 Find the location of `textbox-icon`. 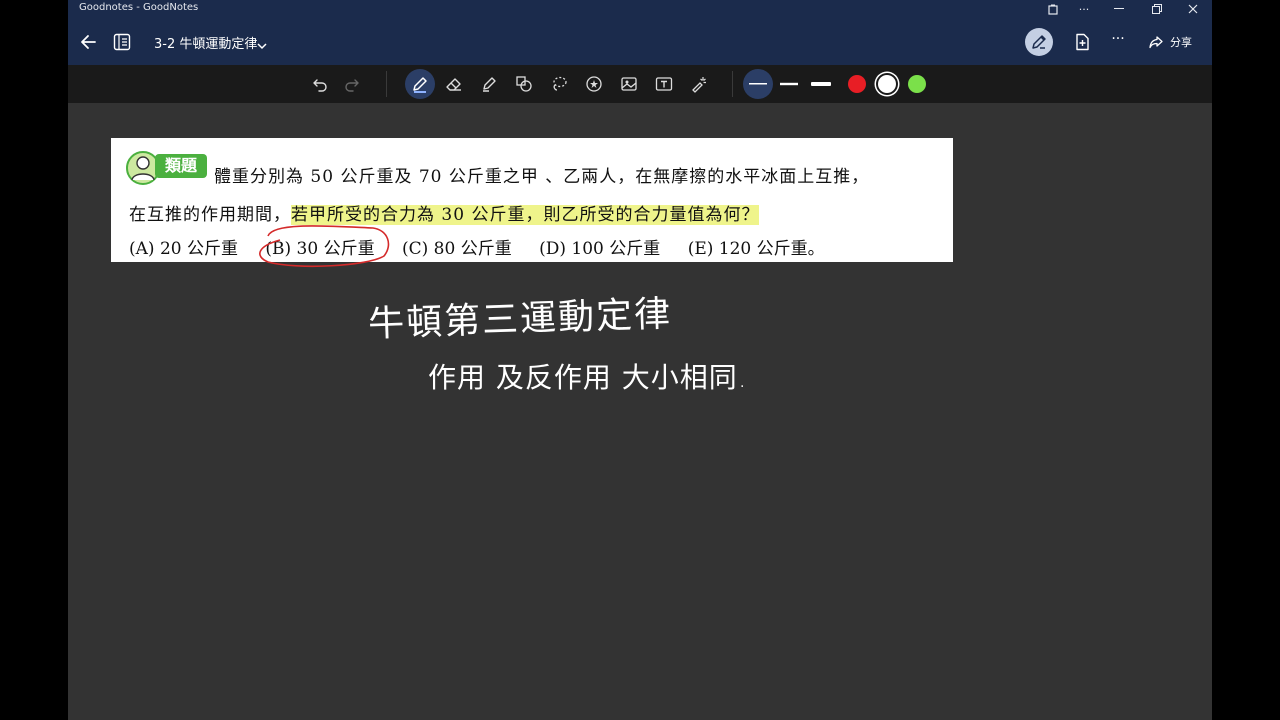

textbox-icon is located at coordinates (664, 84).